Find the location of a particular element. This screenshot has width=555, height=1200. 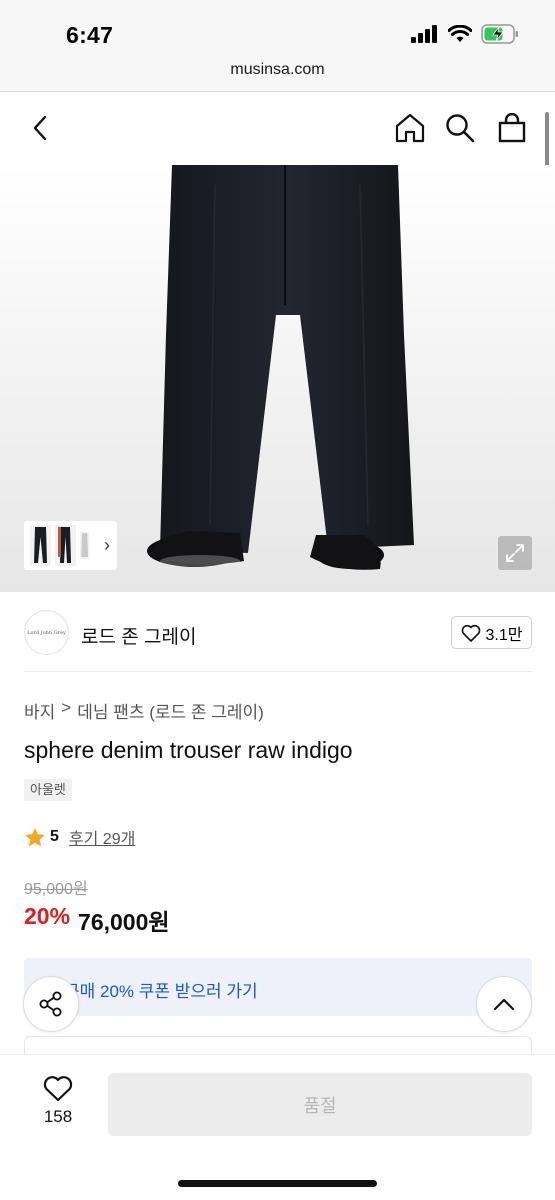

expand-image-button is located at coordinates (515, 553).